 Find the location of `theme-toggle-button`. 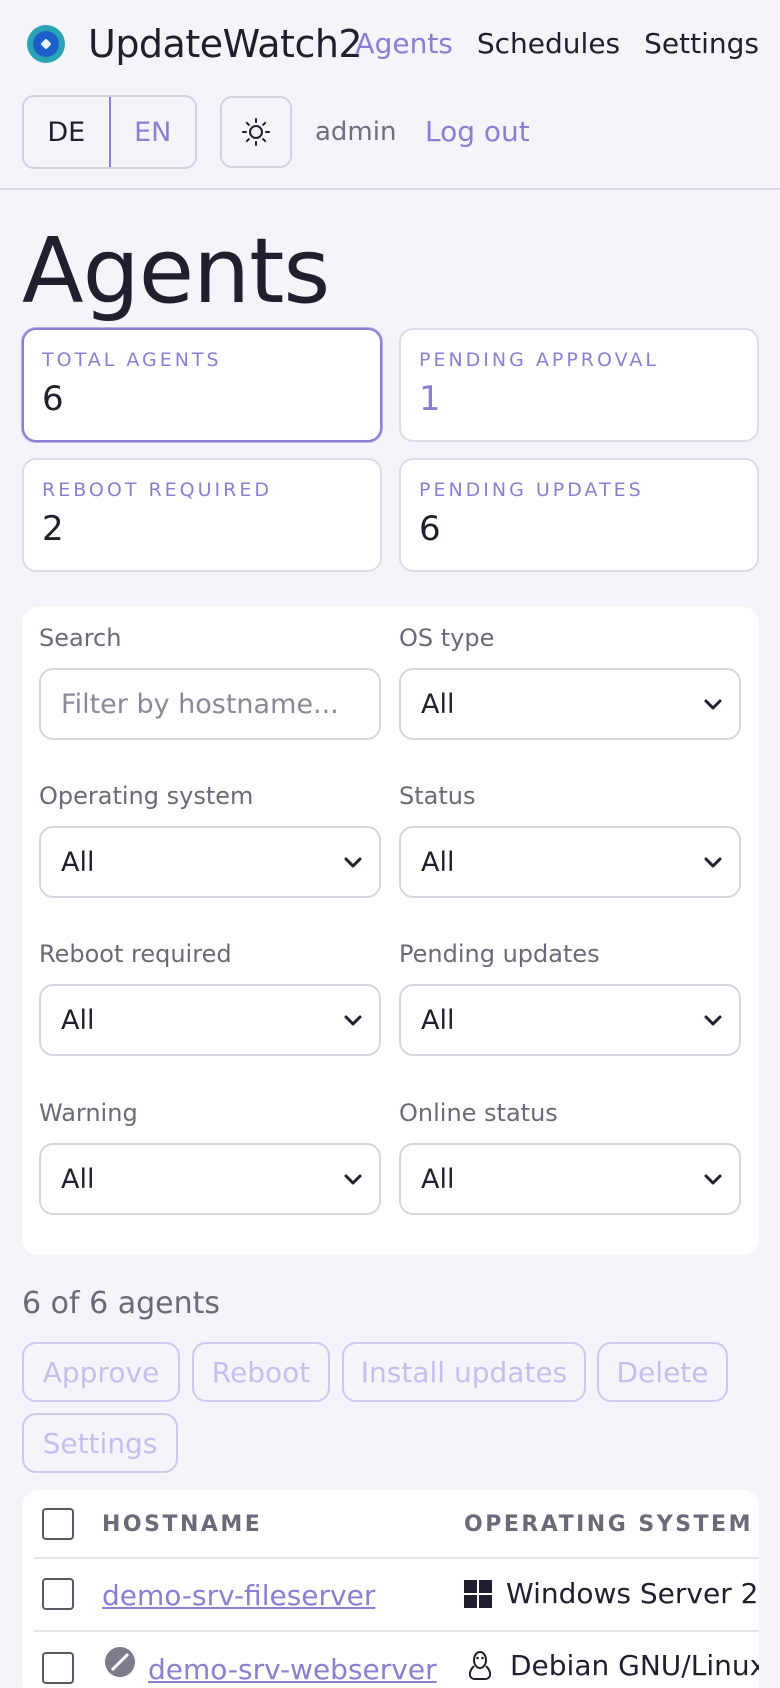

theme-toggle-button is located at coordinates (256, 132).